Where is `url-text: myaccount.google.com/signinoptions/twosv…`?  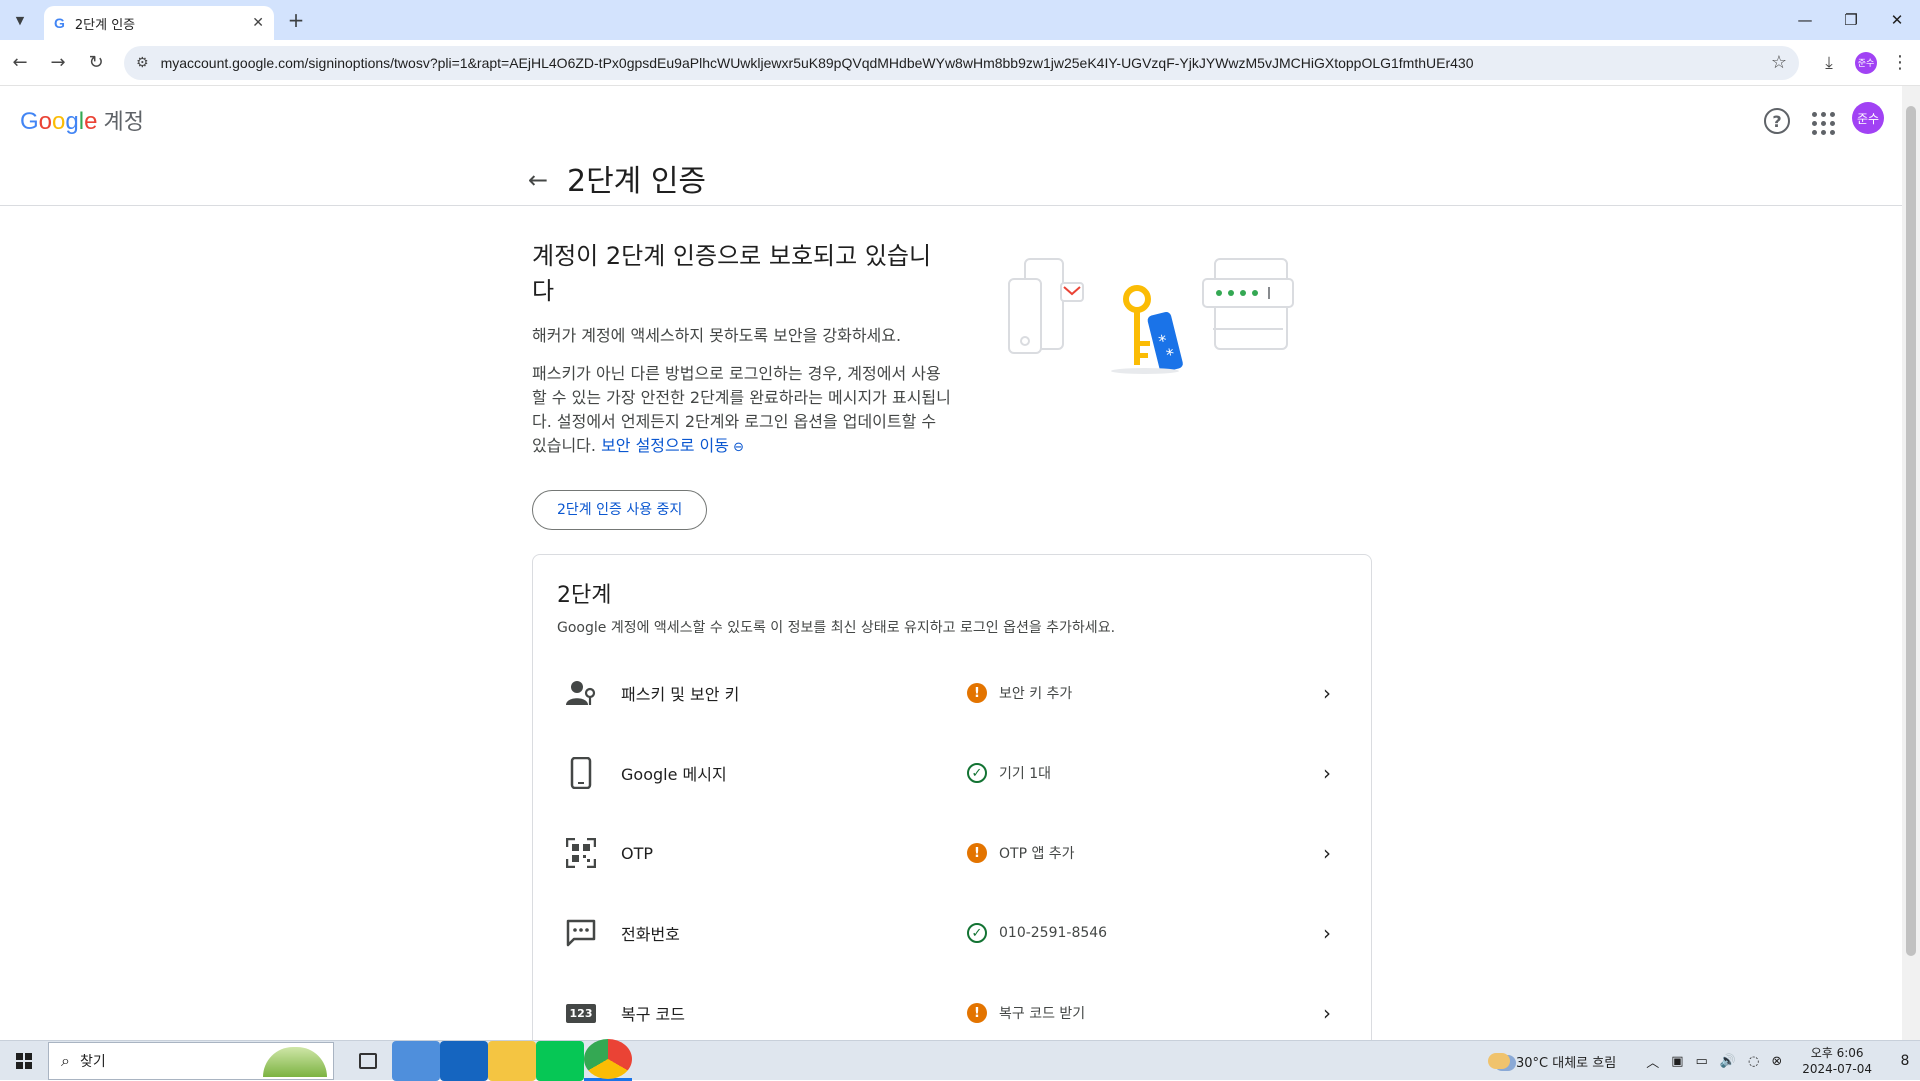 url-text: myaccount.google.com/signinoptions/twosv… is located at coordinates (966, 63).